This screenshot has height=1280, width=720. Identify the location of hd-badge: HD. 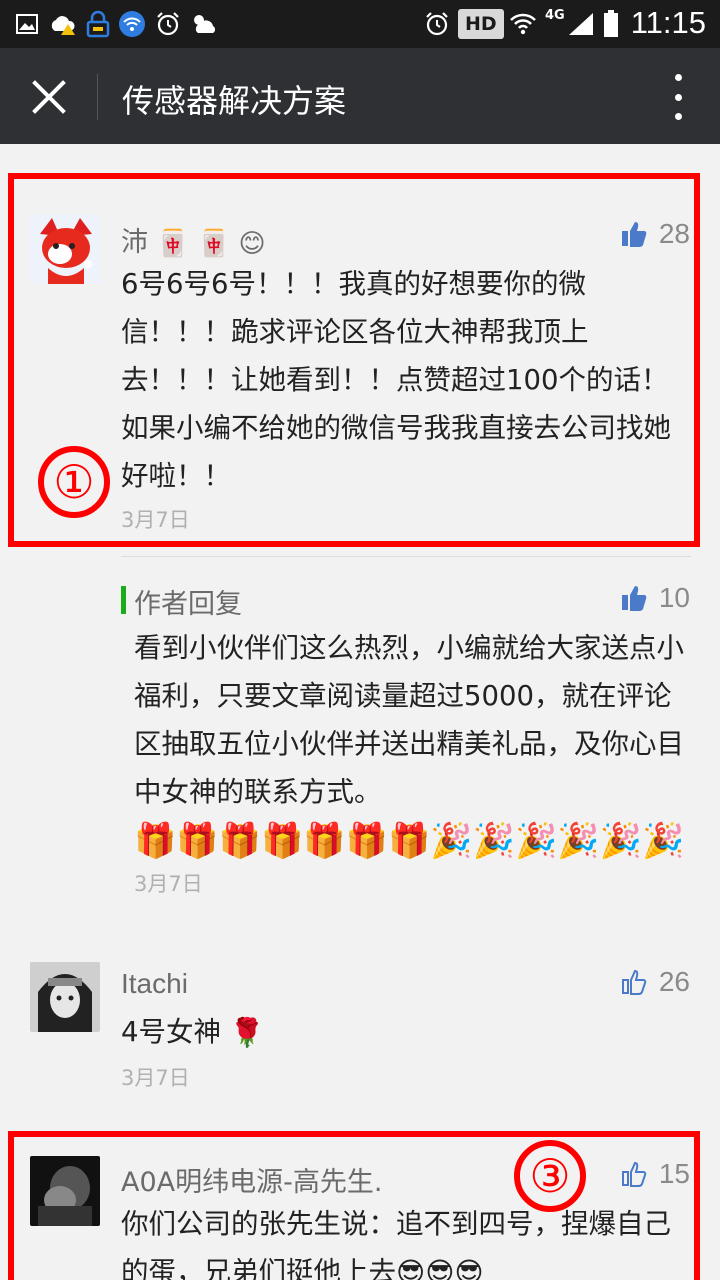
(481, 24).